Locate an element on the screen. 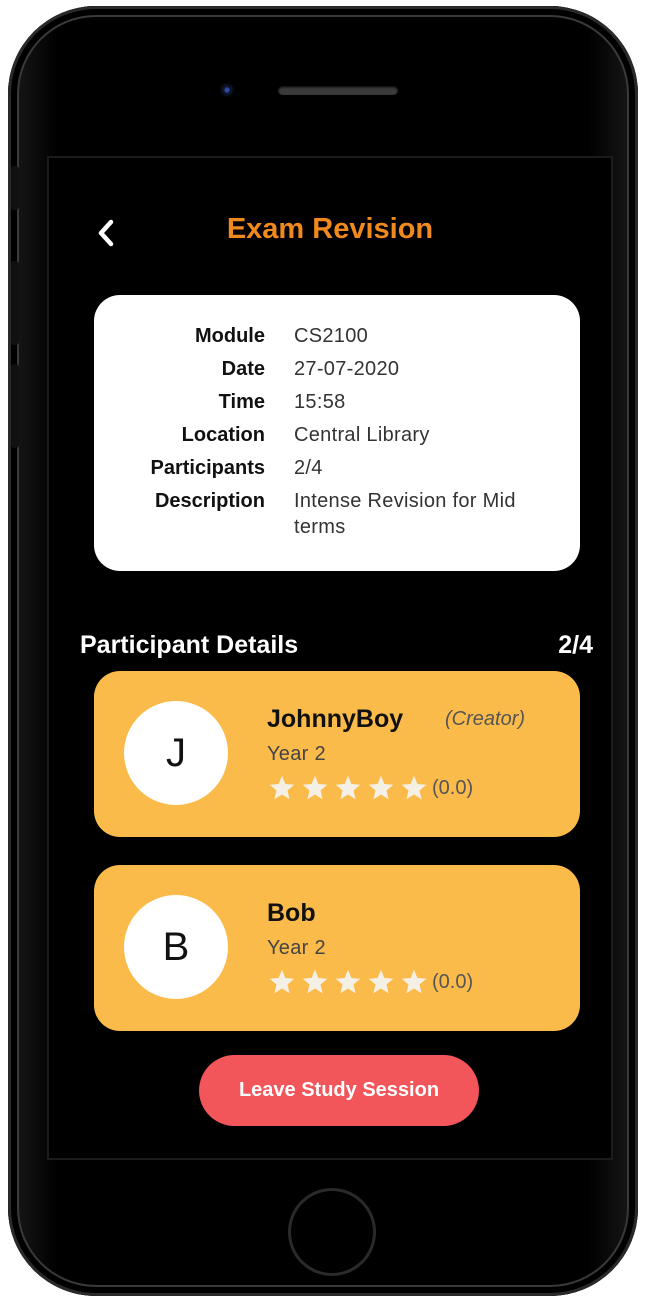 The image size is (646, 1300). volume-down-button is located at coordinates (15, 406).